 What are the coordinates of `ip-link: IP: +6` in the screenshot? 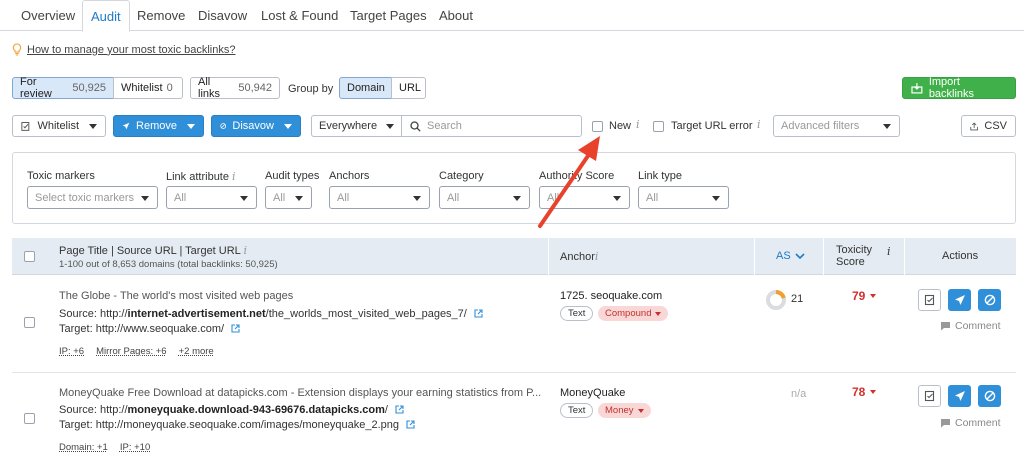 It's located at (71, 351).